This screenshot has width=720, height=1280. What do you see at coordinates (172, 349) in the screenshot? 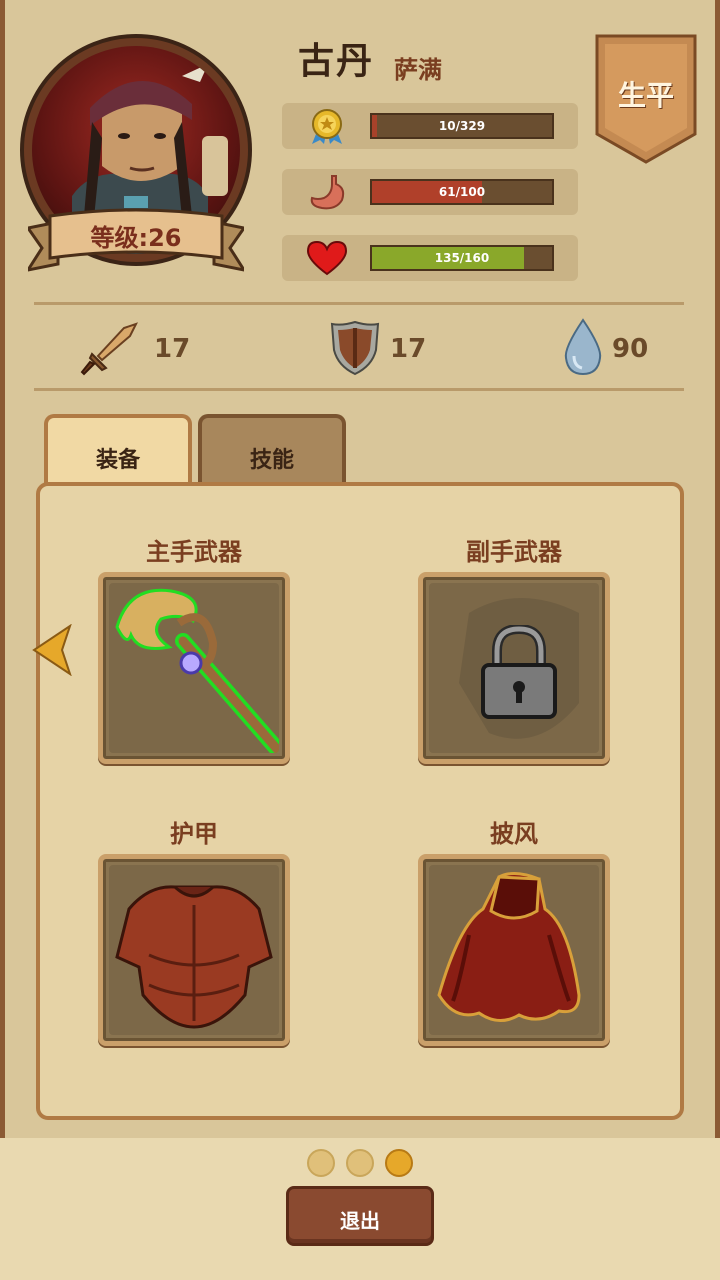
I see `attack-value: 17` at bounding box center [172, 349].